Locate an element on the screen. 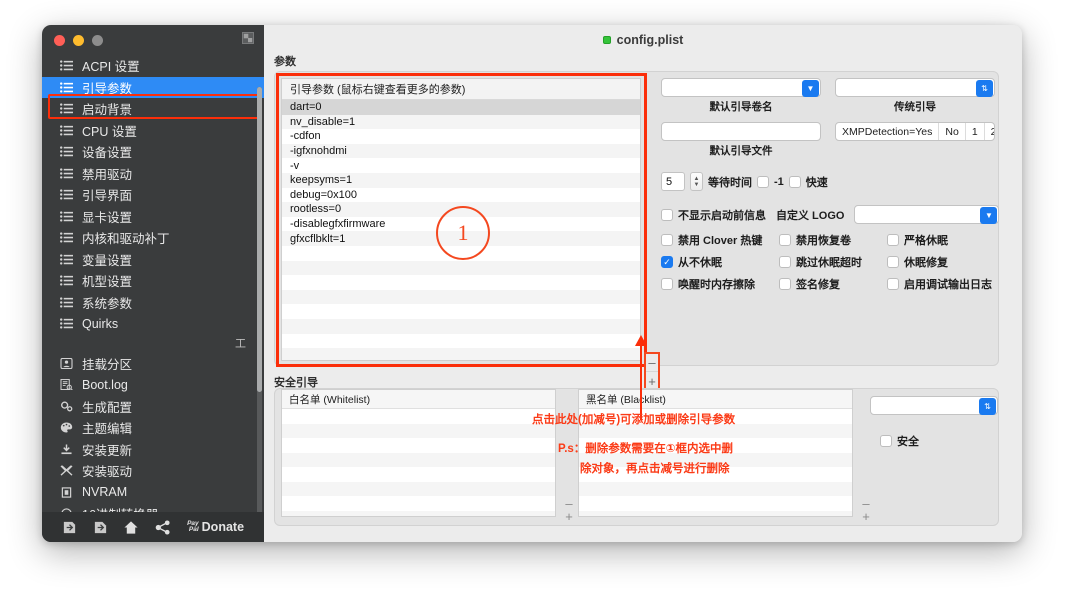  add-remove-stepper: – + is located at coordinates (652, 371).